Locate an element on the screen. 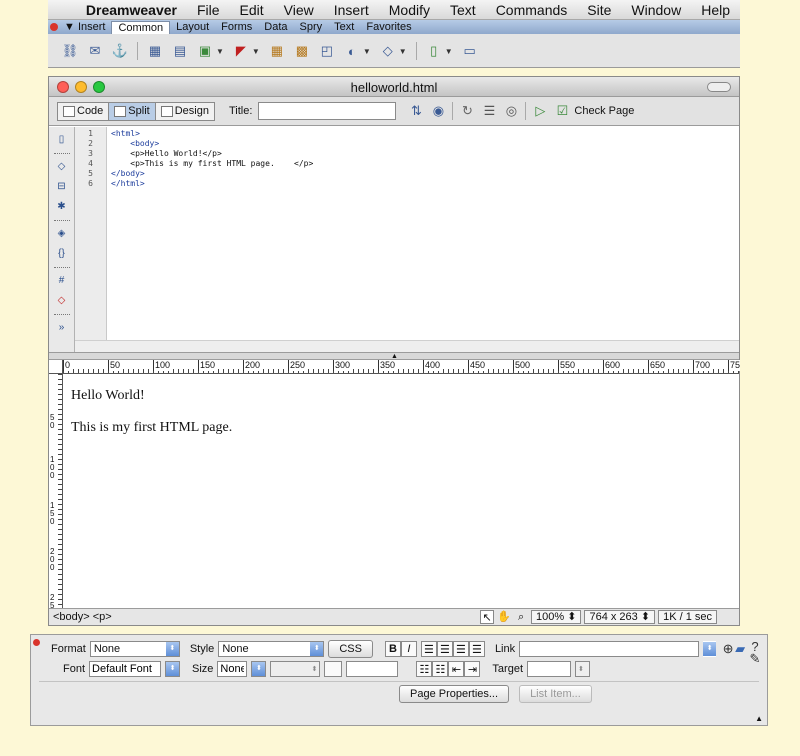 The image size is (800, 756). balance-braces-icon: {} is located at coordinates (62, 254).